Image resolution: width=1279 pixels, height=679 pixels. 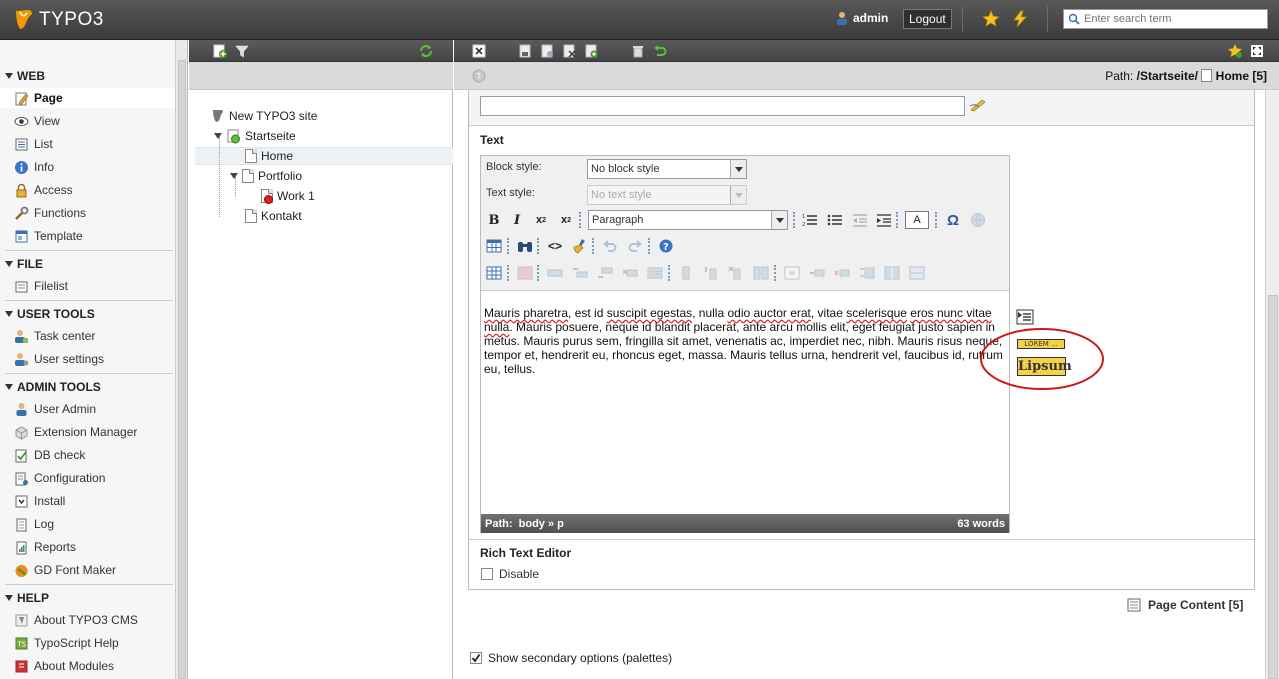 I want to click on subscript-button: x2, so click(x=541, y=220).